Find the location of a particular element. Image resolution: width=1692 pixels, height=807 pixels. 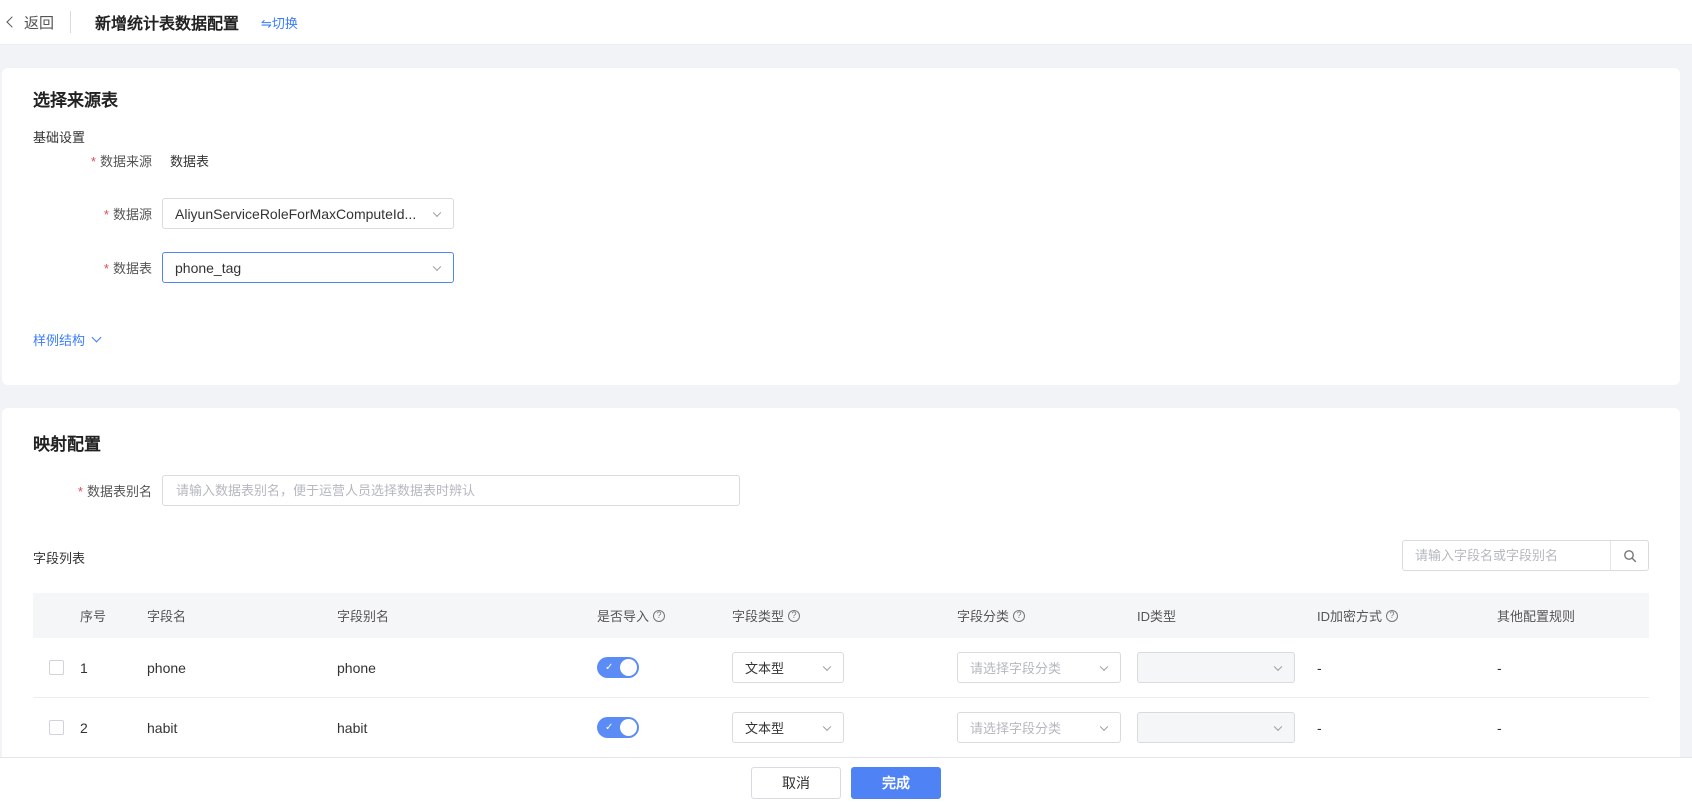

col-type: 字段类型? is located at coordinates (844, 615).